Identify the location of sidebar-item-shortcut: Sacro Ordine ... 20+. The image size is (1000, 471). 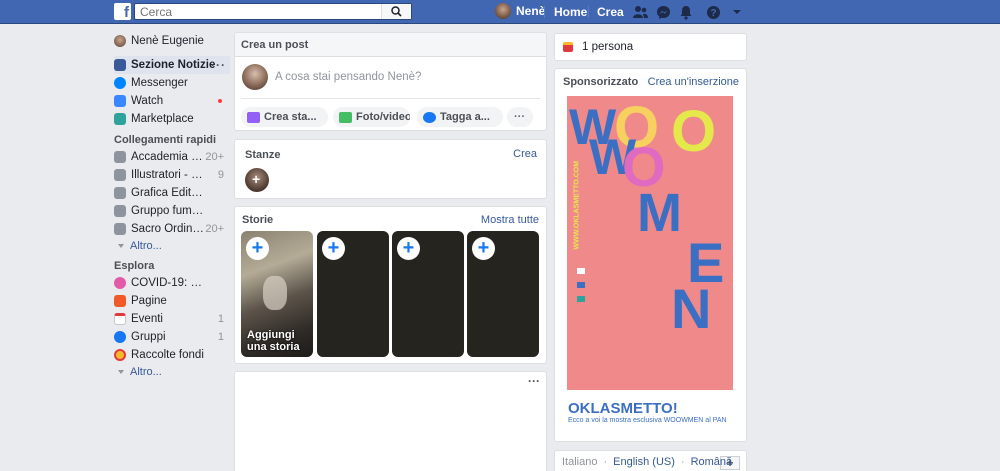
(172, 229).